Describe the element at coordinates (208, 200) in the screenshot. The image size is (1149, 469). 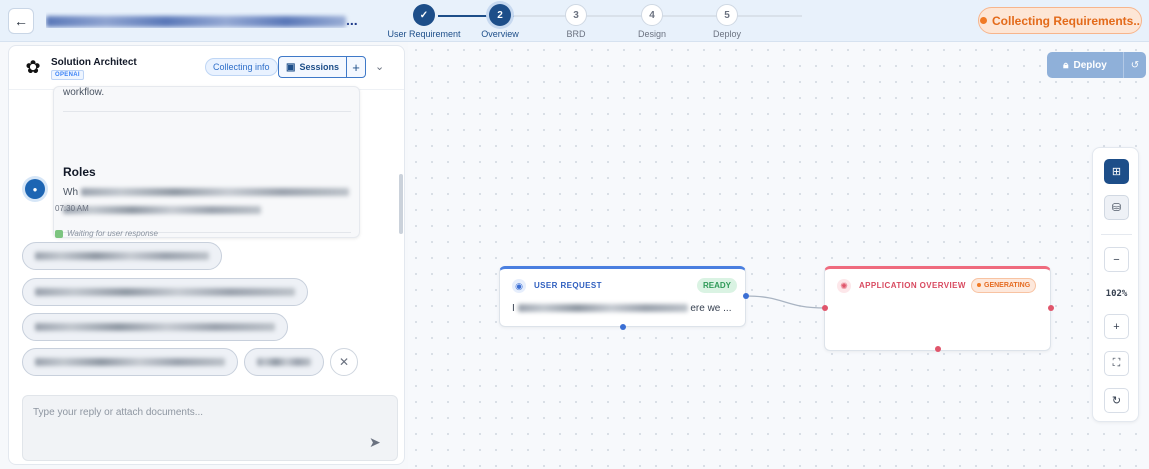
I see `message-question: Wh` at that location.